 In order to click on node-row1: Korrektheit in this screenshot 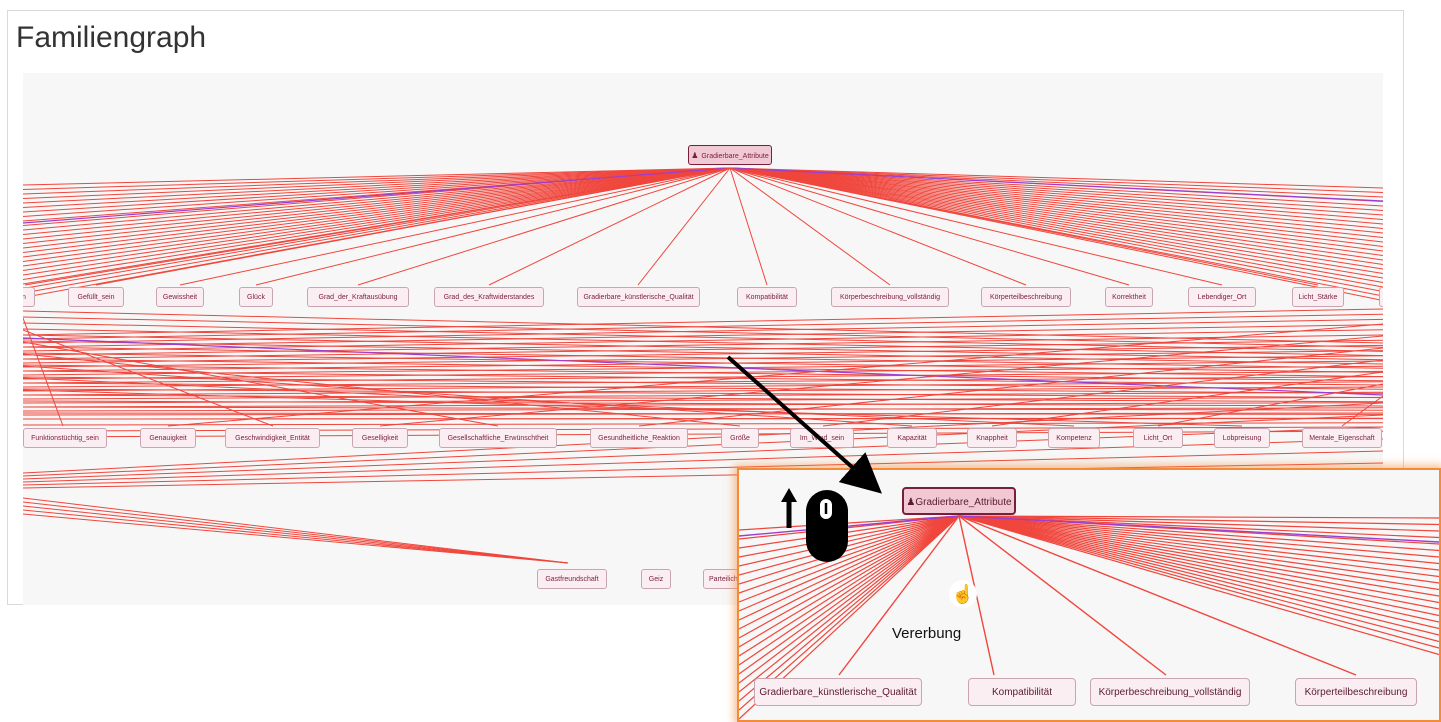, I will do `click(1129, 297)`.